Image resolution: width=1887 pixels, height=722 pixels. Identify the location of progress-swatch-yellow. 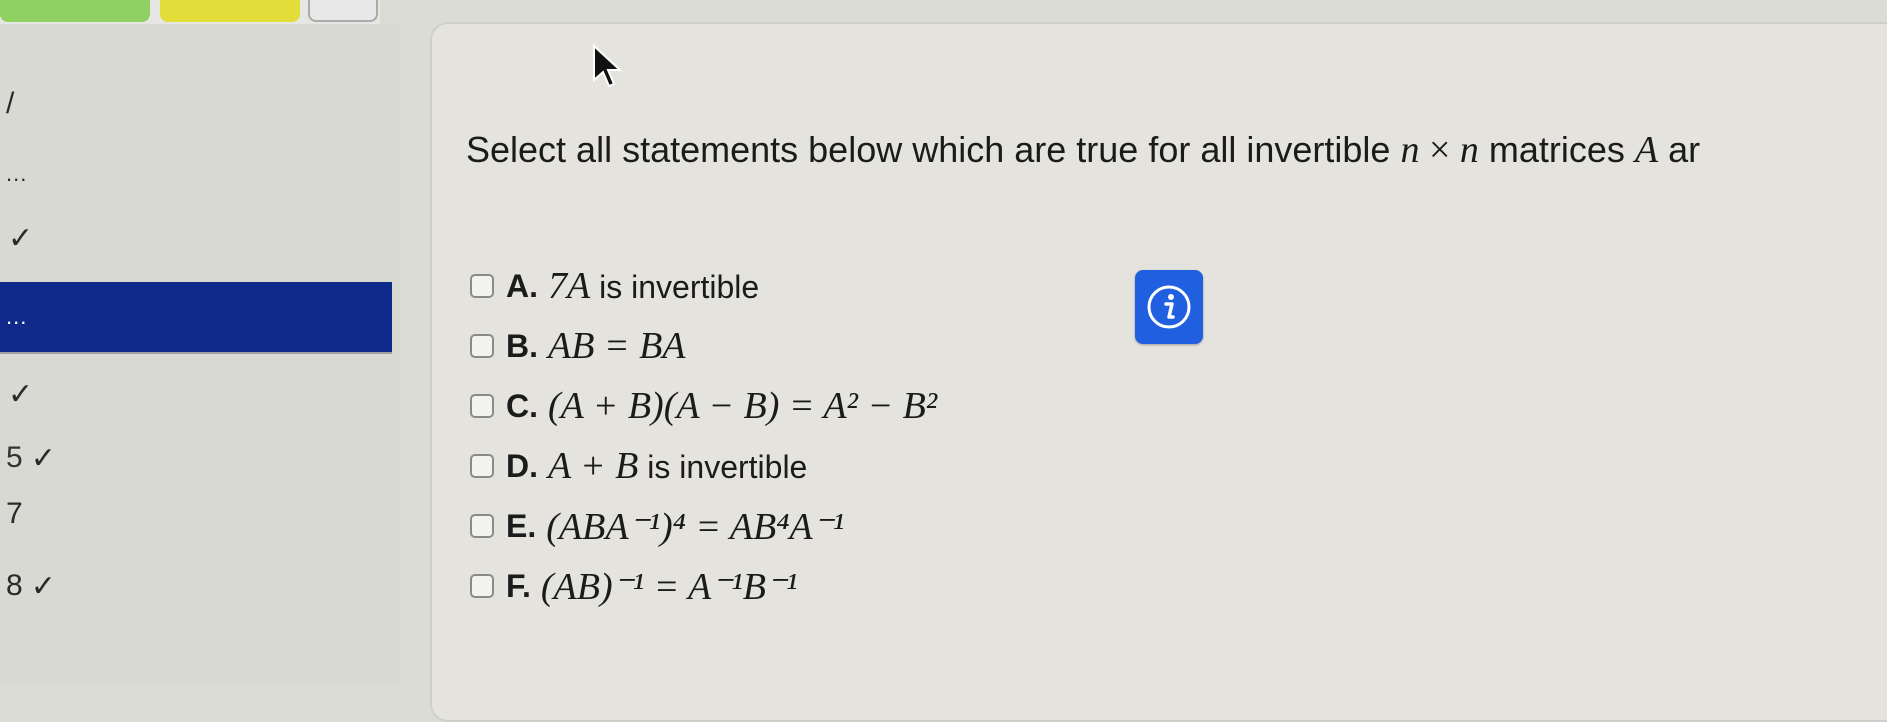
(230, 11).